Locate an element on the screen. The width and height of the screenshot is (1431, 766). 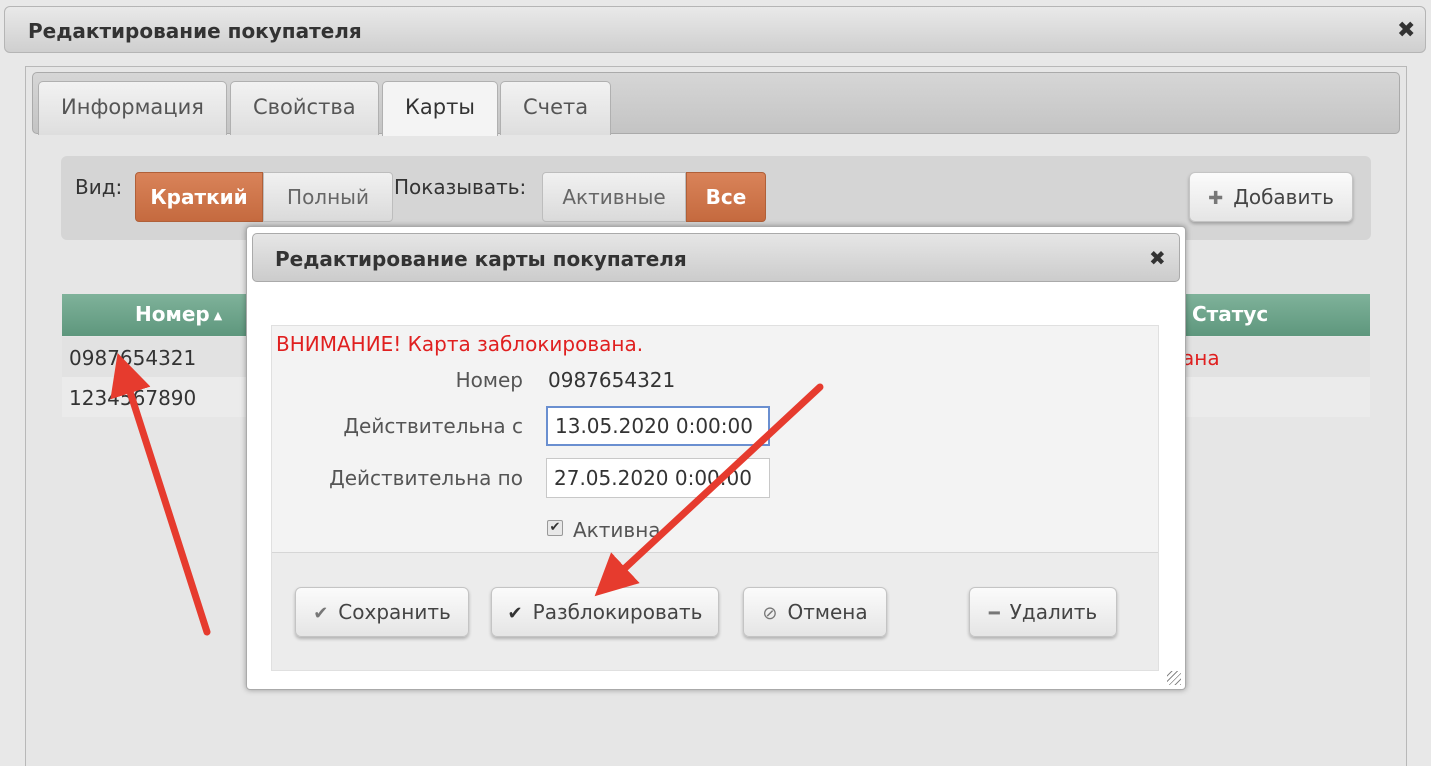
cancel-button: ⊘ Отмена is located at coordinates (815, 612).